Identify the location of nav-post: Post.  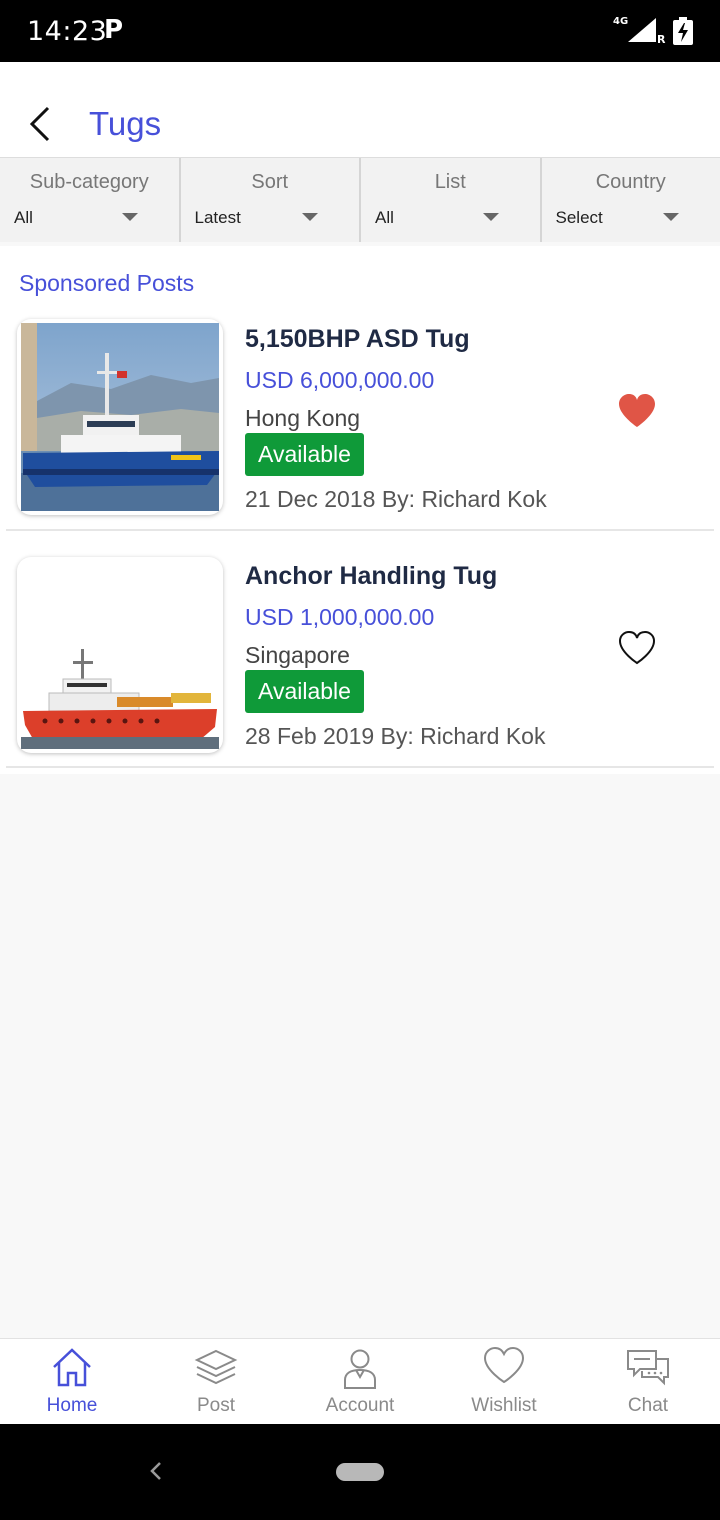
(216, 1381).